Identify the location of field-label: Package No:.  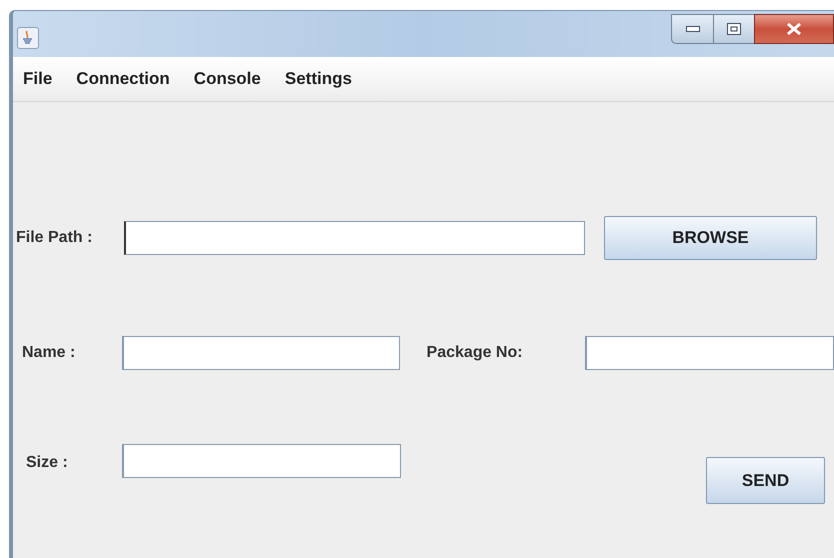
(475, 353).